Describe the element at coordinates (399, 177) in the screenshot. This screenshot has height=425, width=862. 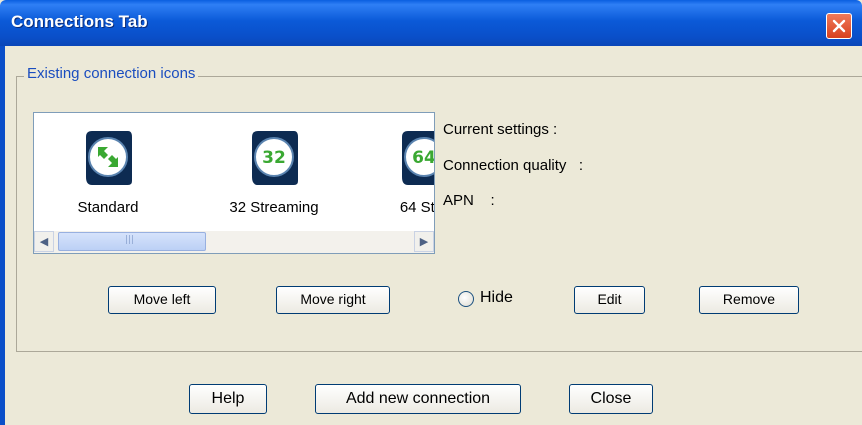
I see `connection-item-64-streaming: 64 64 Stre` at that location.